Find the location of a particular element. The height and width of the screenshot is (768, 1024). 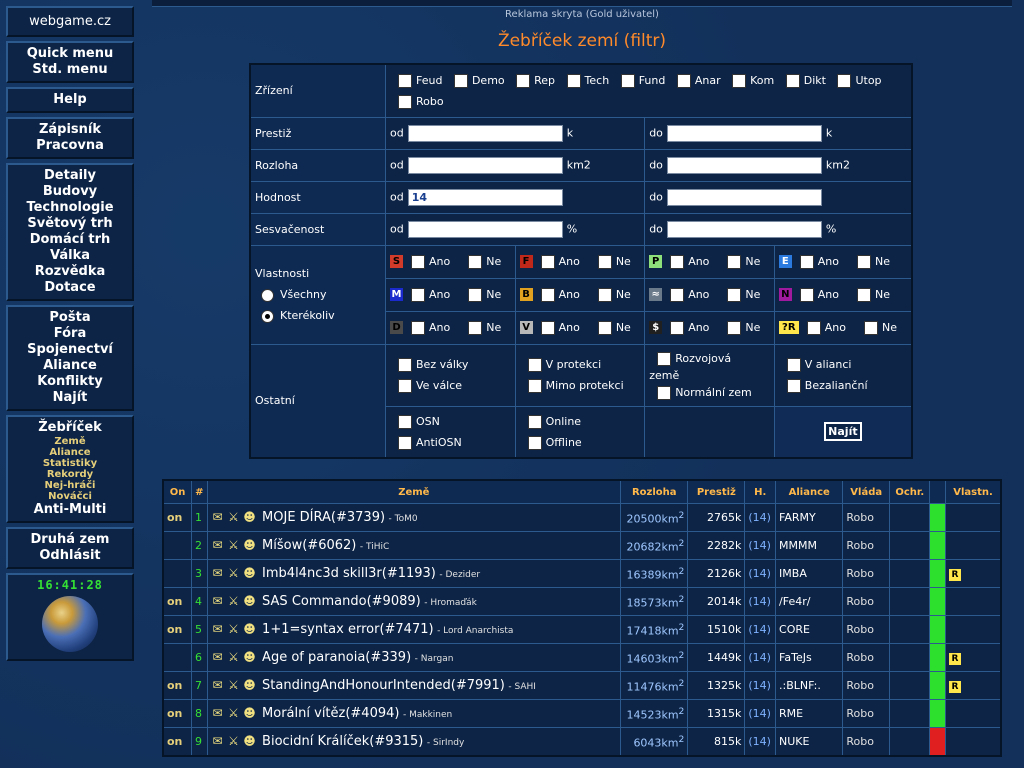

menu-ladder-nej-hraci: Nej-hráči is located at coordinates (70, 485).